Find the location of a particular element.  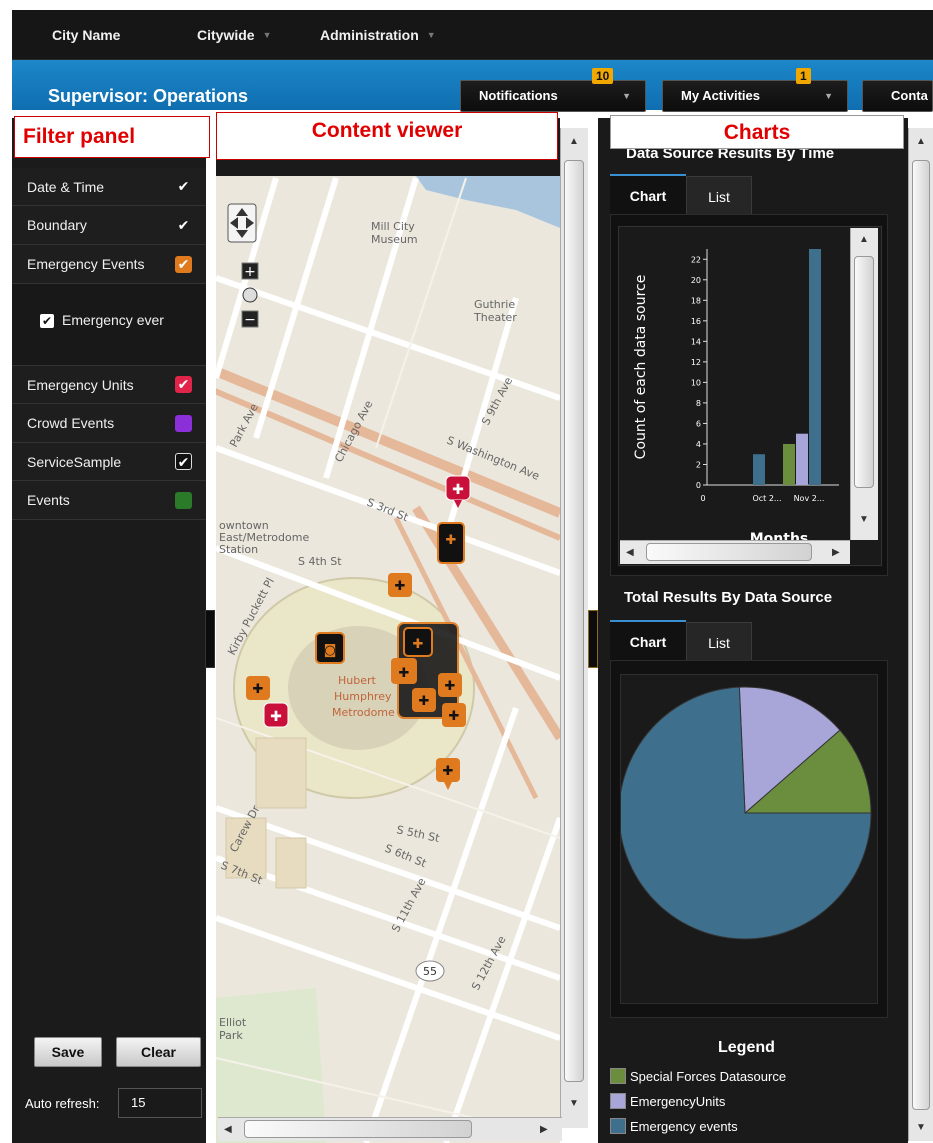

svg-text: S 4th St is located at coordinates (320, 561).